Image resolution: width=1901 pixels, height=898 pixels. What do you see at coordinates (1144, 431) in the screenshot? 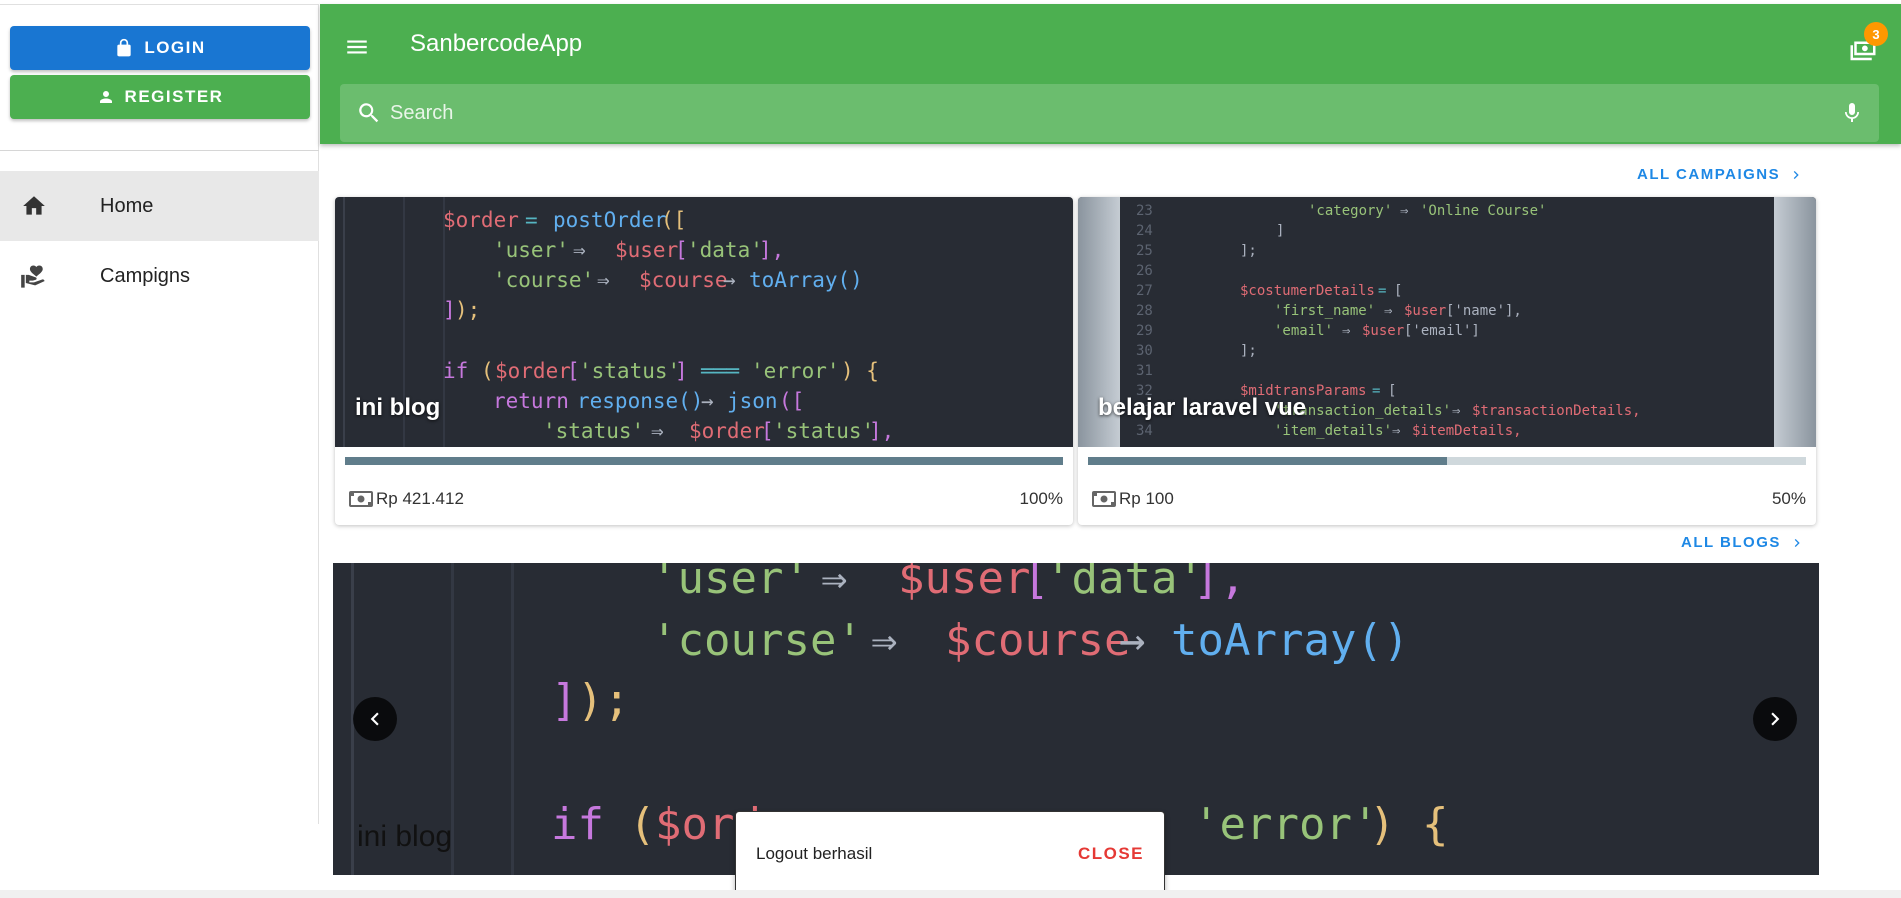
I see `svg-text: 34` at bounding box center [1144, 431].